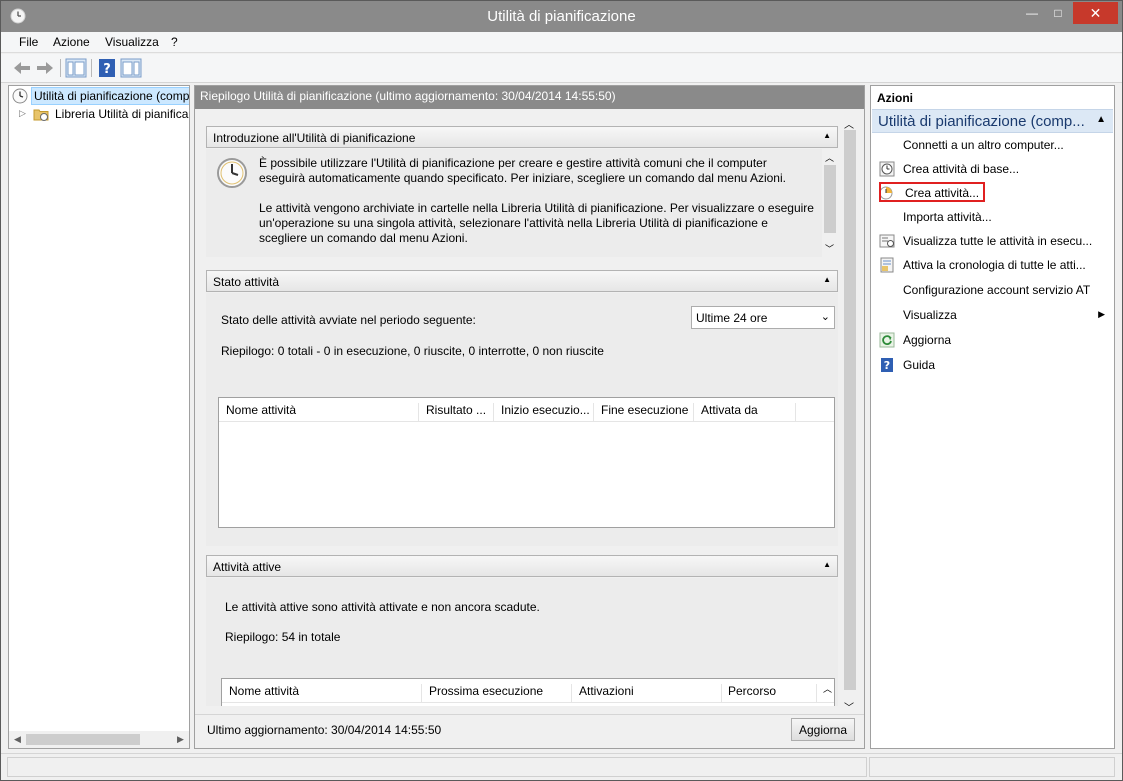  What do you see at coordinates (522, 281) in the screenshot?
I see `status-section-header: Stato attività ▲` at bounding box center [522, 281].